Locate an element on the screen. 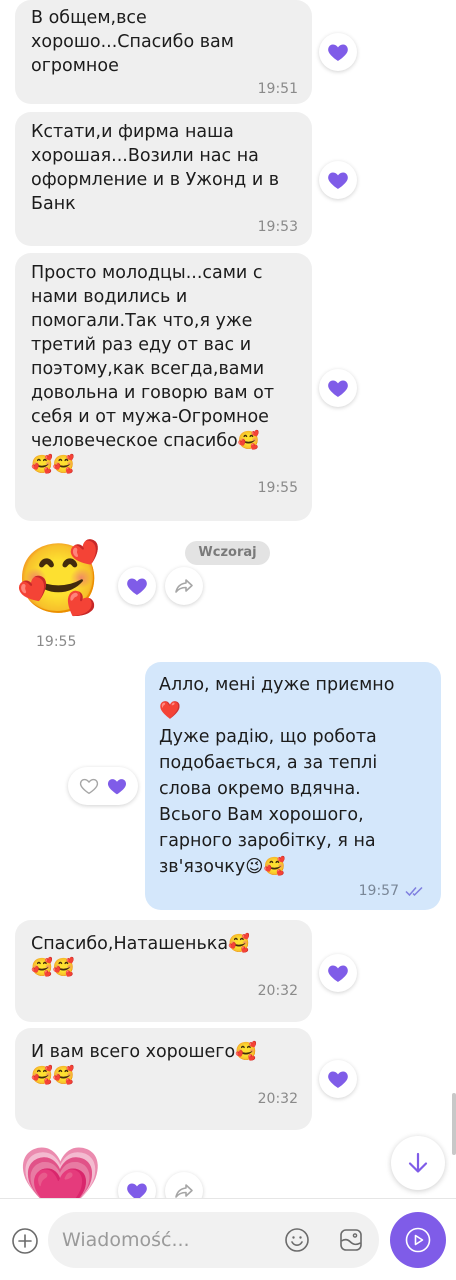  reaction-pill is located at coordinates (103, 786).